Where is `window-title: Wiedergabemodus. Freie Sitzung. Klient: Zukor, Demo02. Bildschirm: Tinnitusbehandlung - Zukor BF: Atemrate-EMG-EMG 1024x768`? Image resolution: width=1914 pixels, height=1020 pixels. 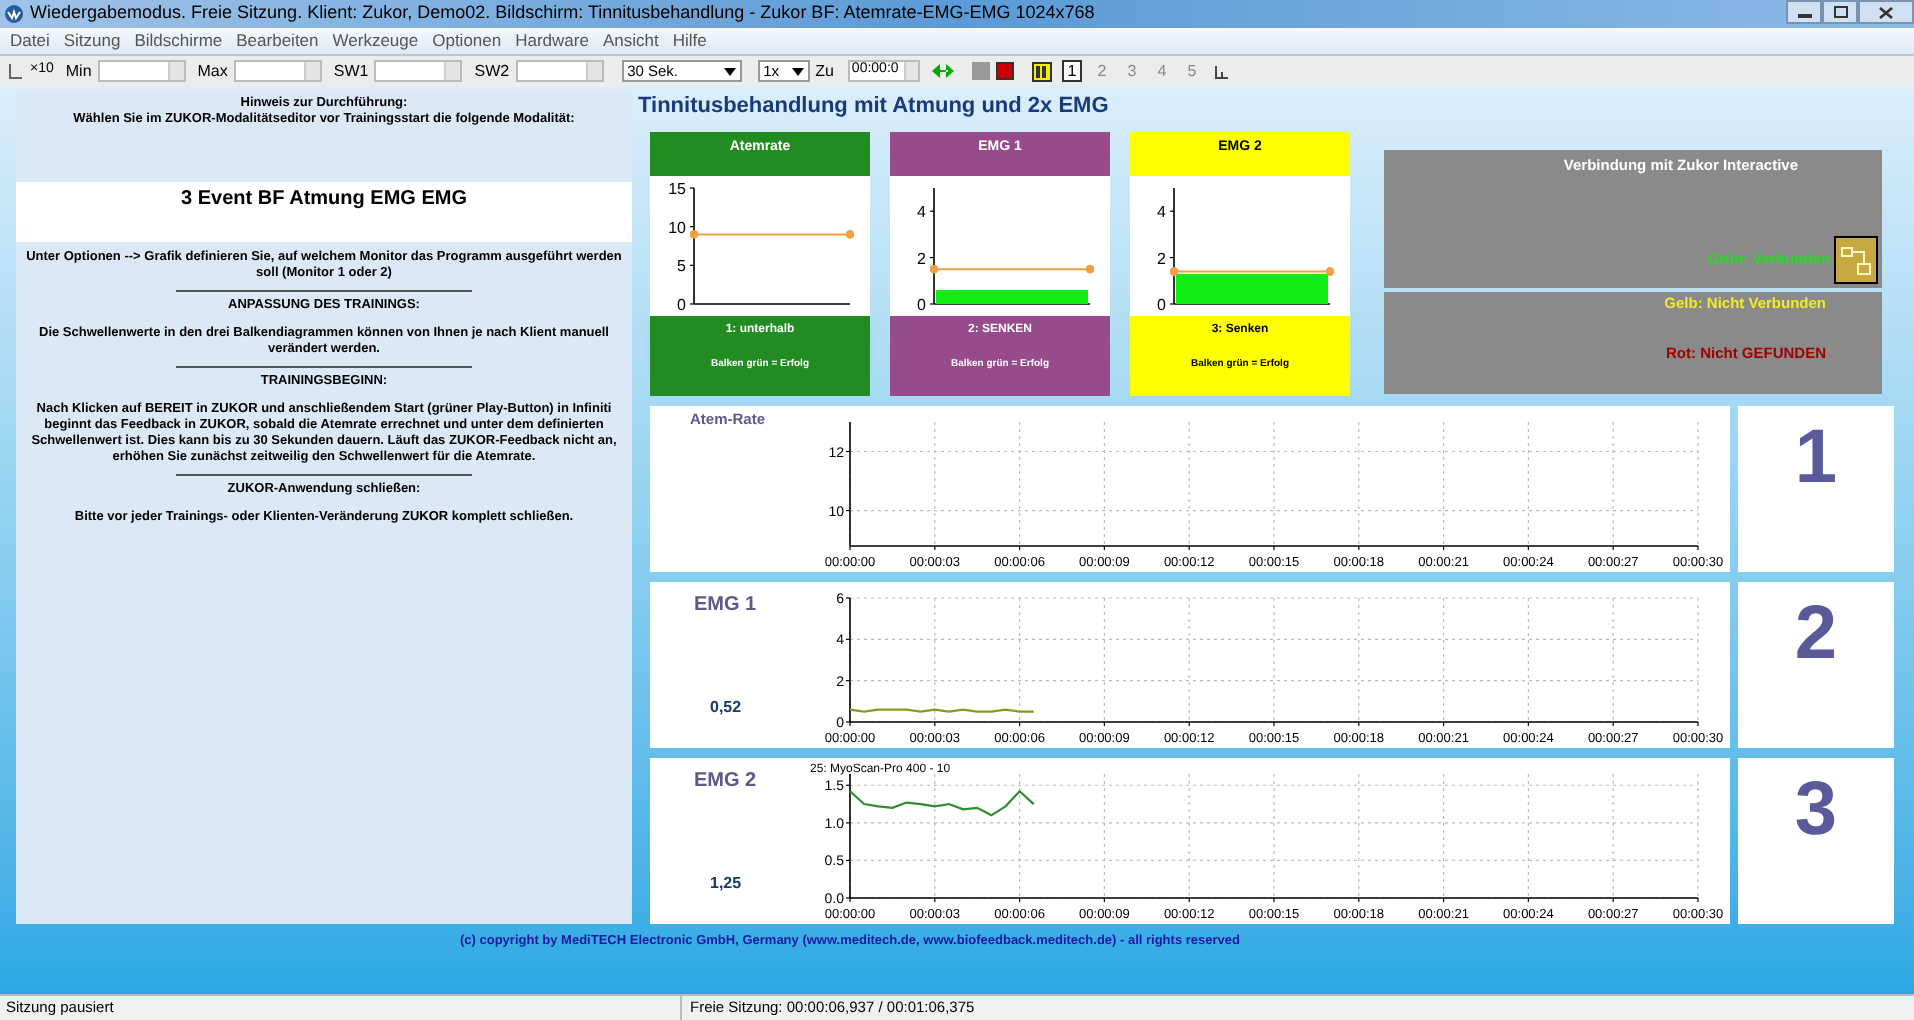
window-title: Wiedergabemodus. Freie Sitzung. Klient: Zukor, Demo02. Bildschirm: Tinnitusbehandlung - Zukor BF: Atemrate-EMG-EMG 1024x768 is located at coordinates (562, 13).